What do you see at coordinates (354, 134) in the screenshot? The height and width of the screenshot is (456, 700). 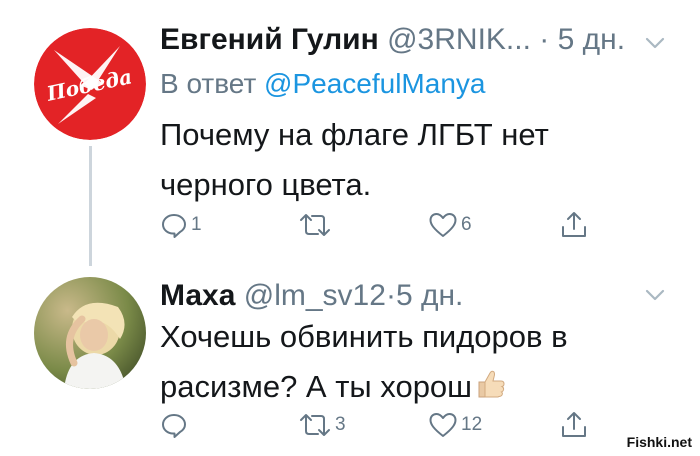 I see `tweet-text-line-1: Почему на флаге ЛГБТ нет` at bounding box center [354, 134].